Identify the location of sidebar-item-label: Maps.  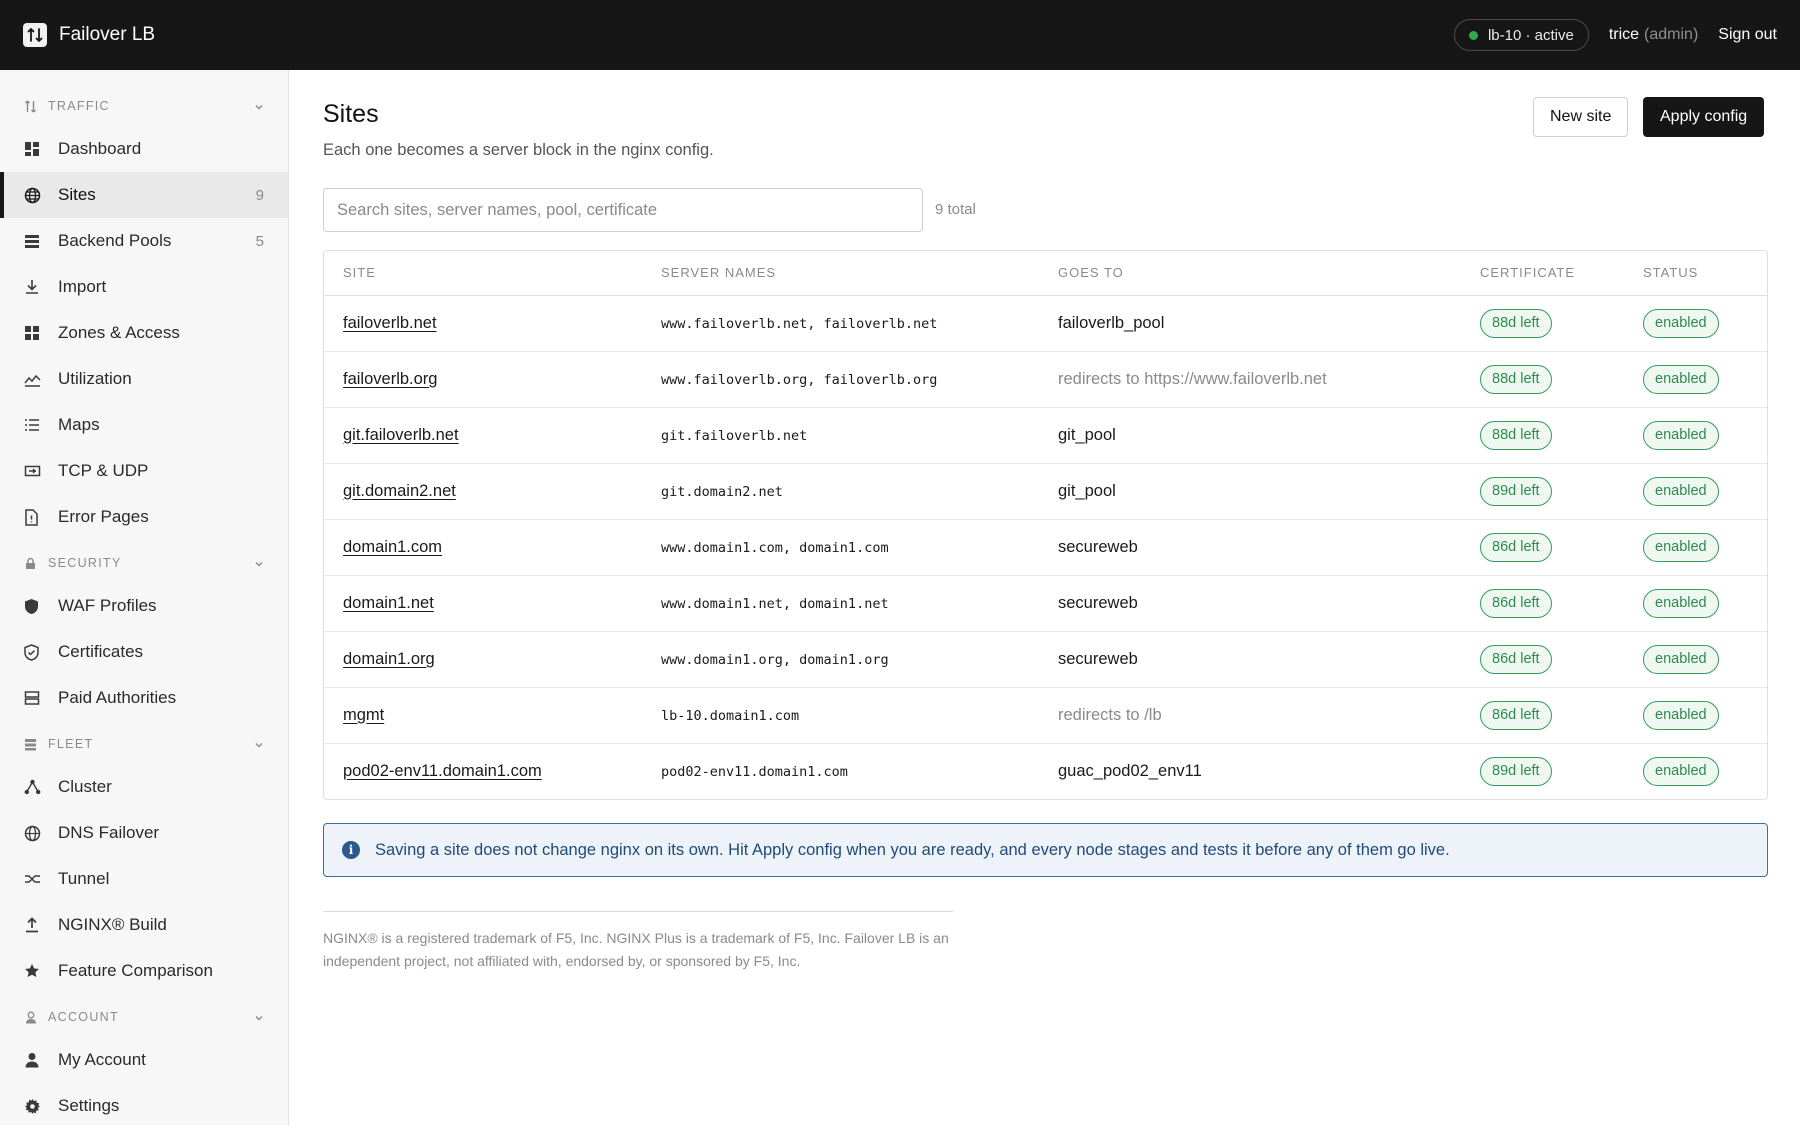
(79, 424).